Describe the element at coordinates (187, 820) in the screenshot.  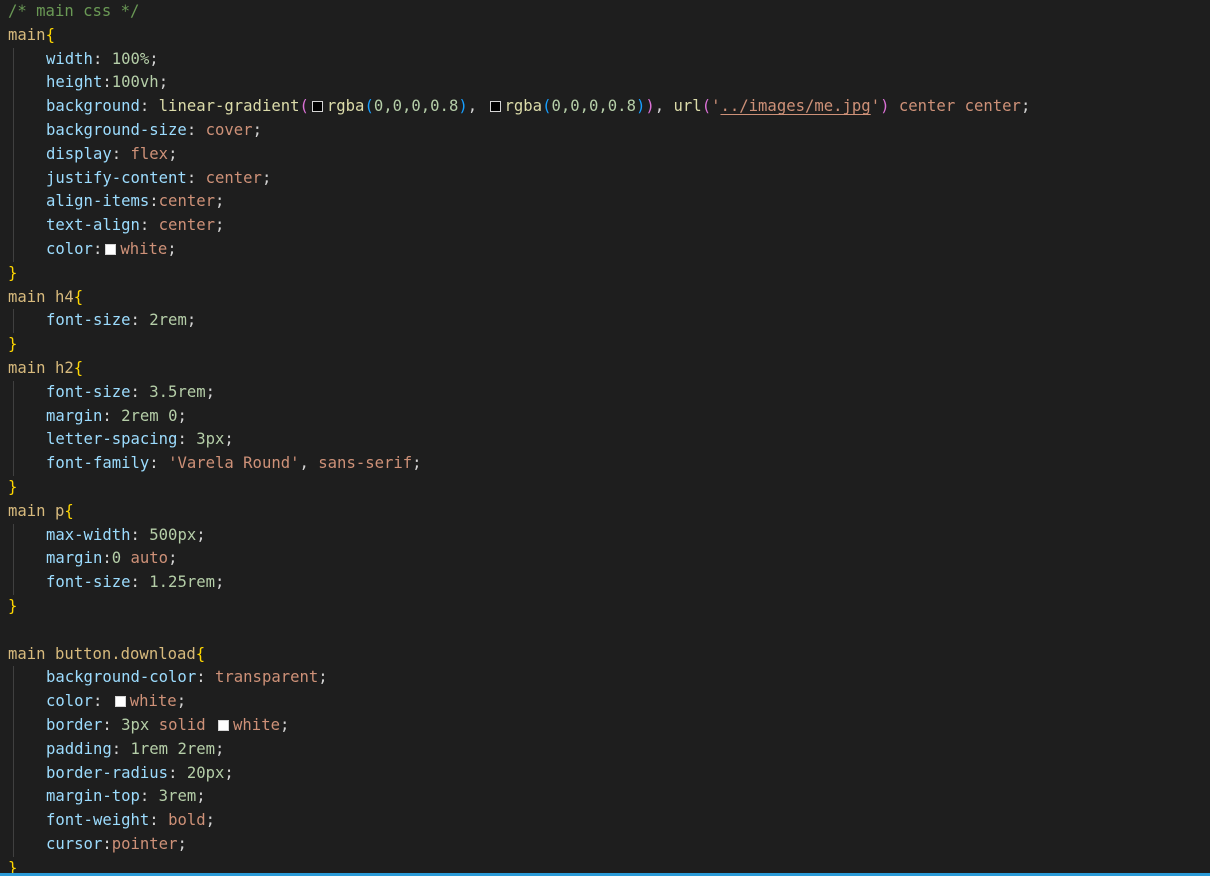
I see `token-val: bold` at that location.